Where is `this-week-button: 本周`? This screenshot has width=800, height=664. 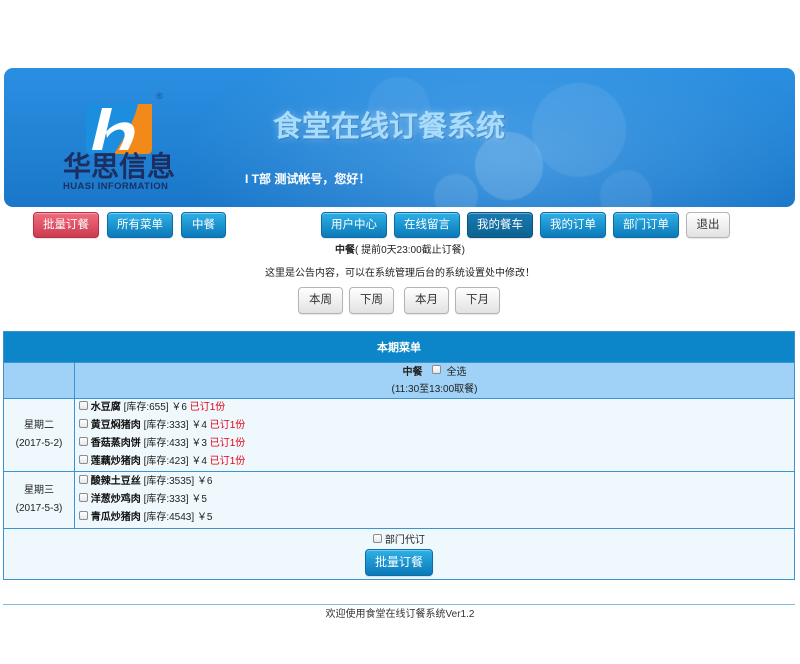 this-week-button: 本周 is located at coordinates (320, 300).